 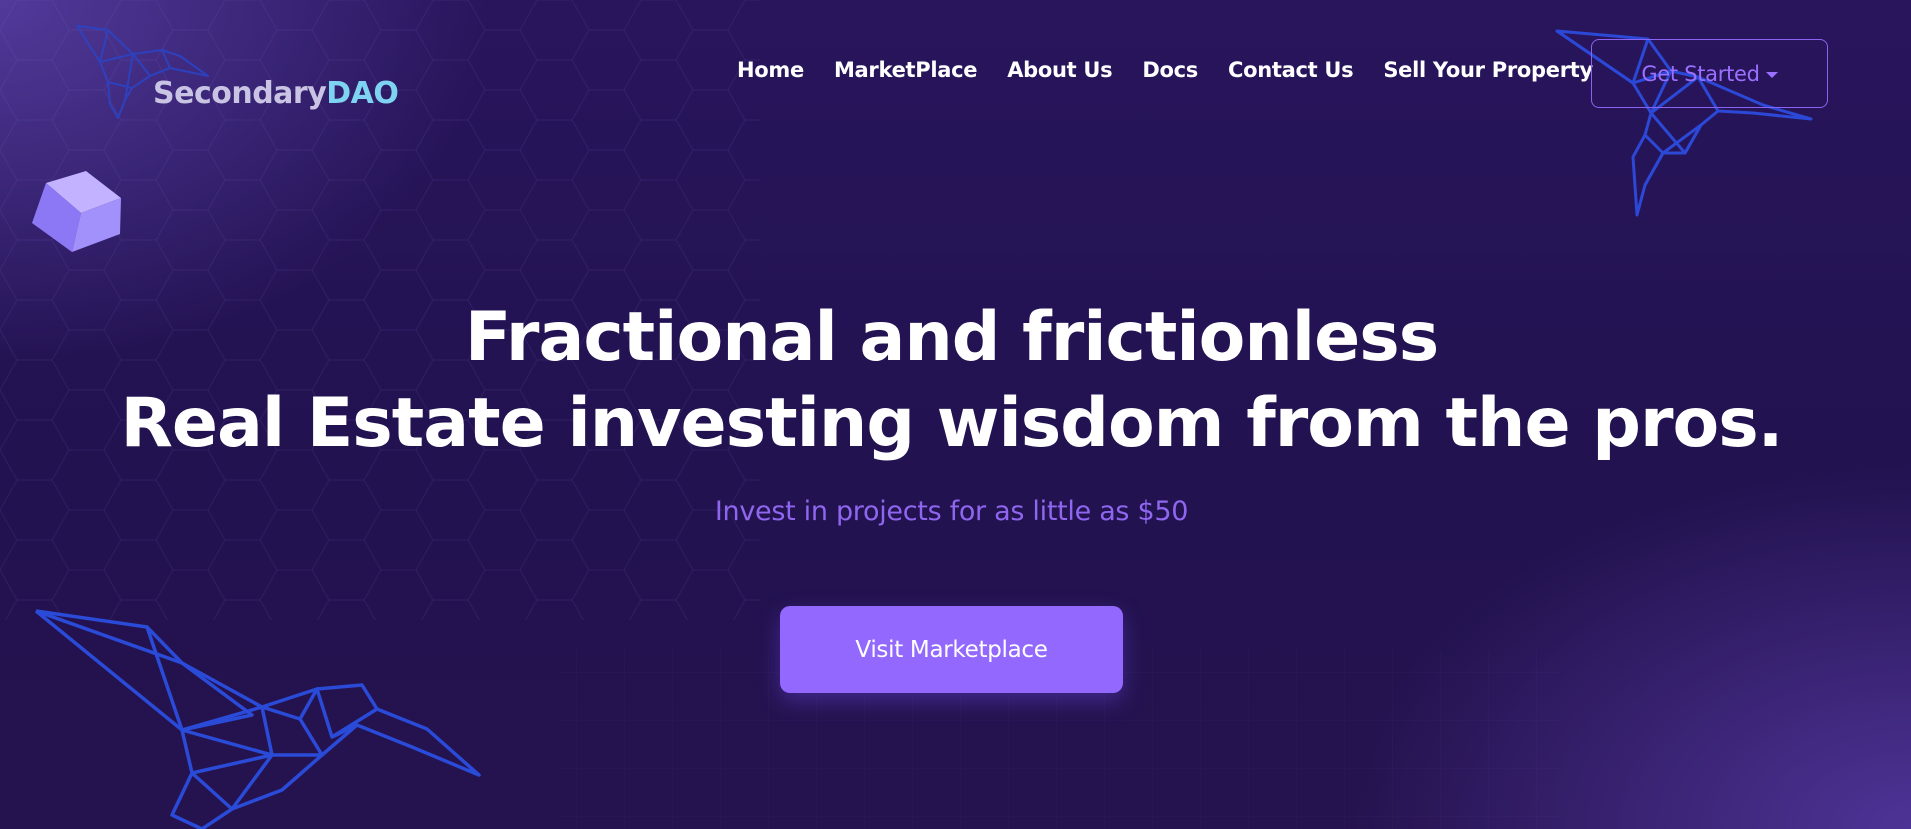 What do you see at coordinates (1170, 70) in the screenshot?
I see `nav-link-docs: Docs` at bounding box center [1170, 70].